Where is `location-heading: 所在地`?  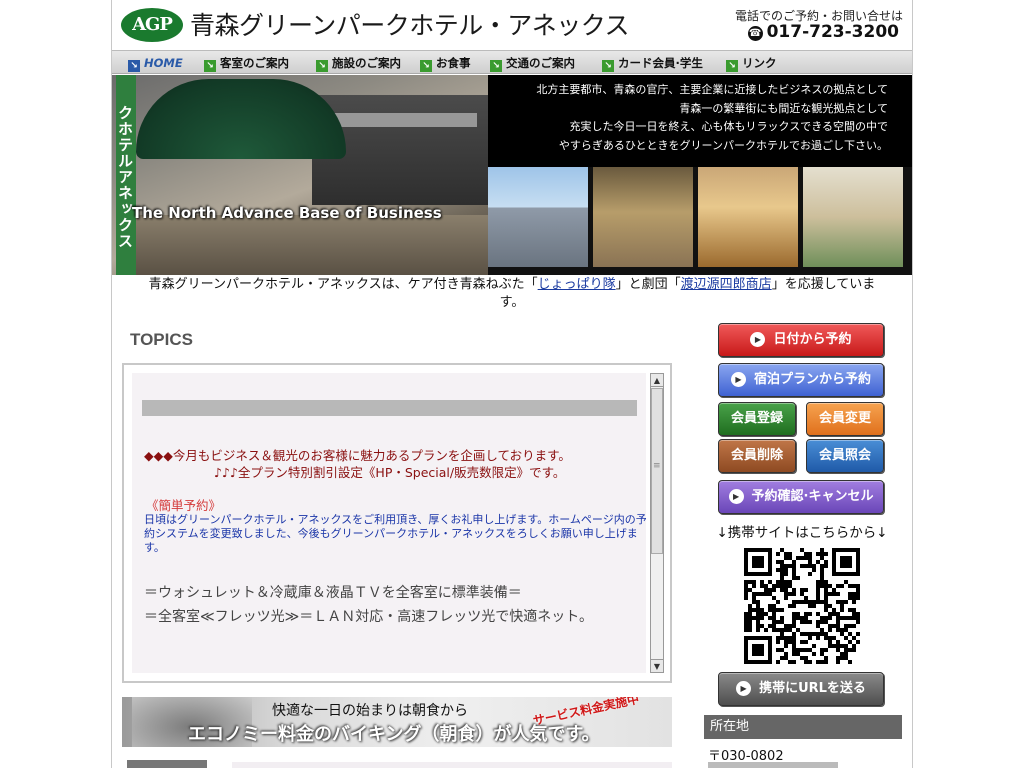 location-heading: 所在地 is located at coordinates (803, 727).